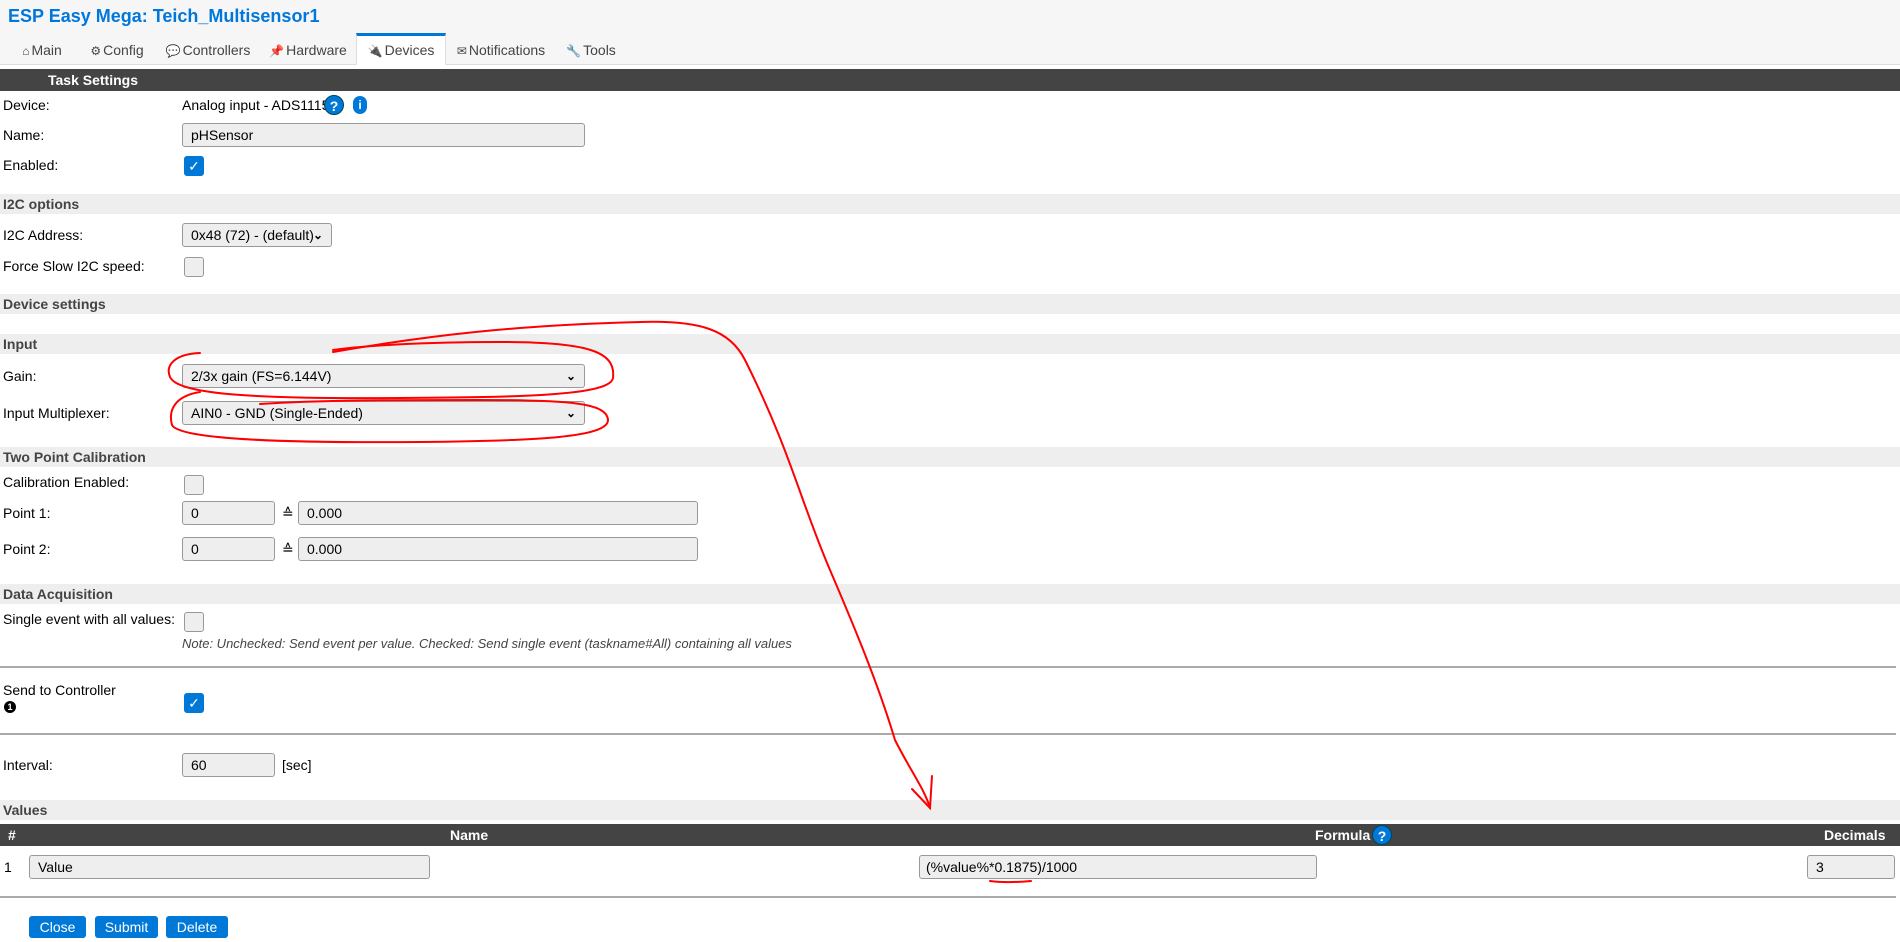 This screenshot has width=1900, height=942. What do you see at coordinates (950, 594) in the screenshot?
I see `data-acquisition-header: Data Acquisition` at bounding box center [950, 594].